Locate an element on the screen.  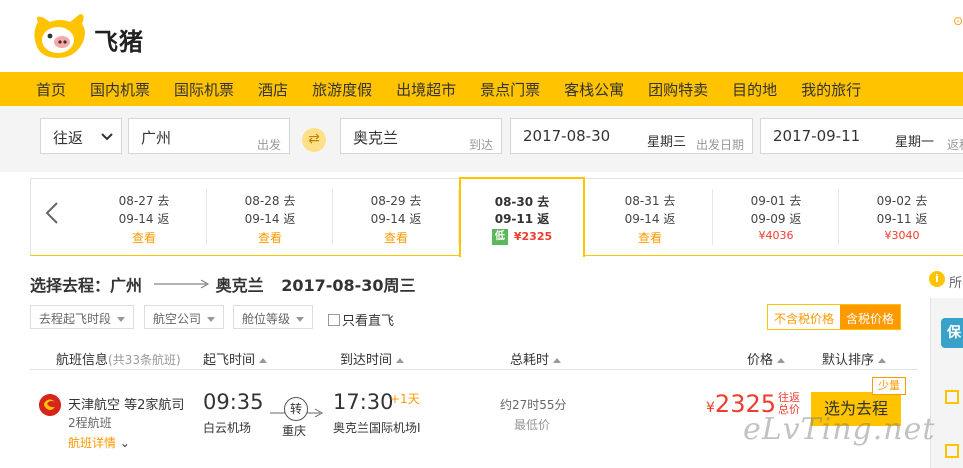
arrow-right-icon is located at coordinates (181, 284).